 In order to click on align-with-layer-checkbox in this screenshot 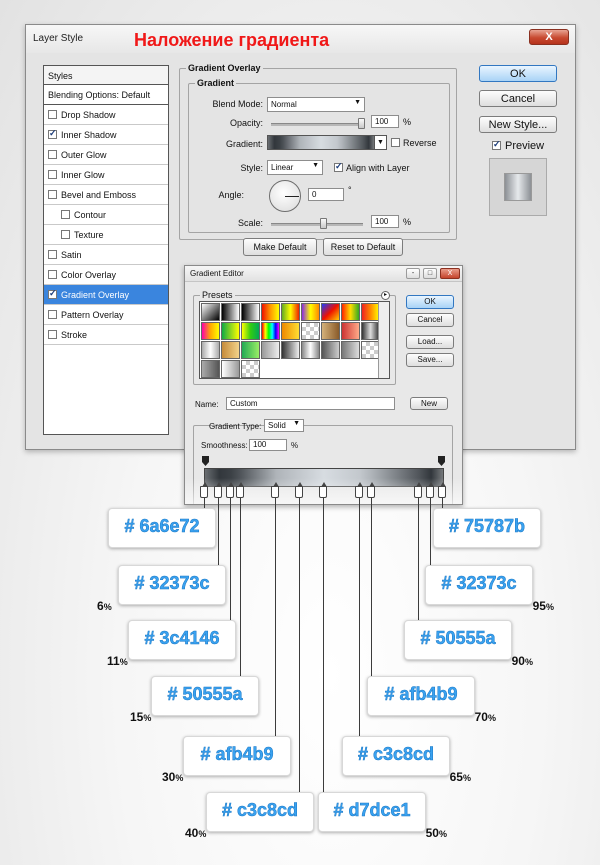, I will do `click(338, 166)`.